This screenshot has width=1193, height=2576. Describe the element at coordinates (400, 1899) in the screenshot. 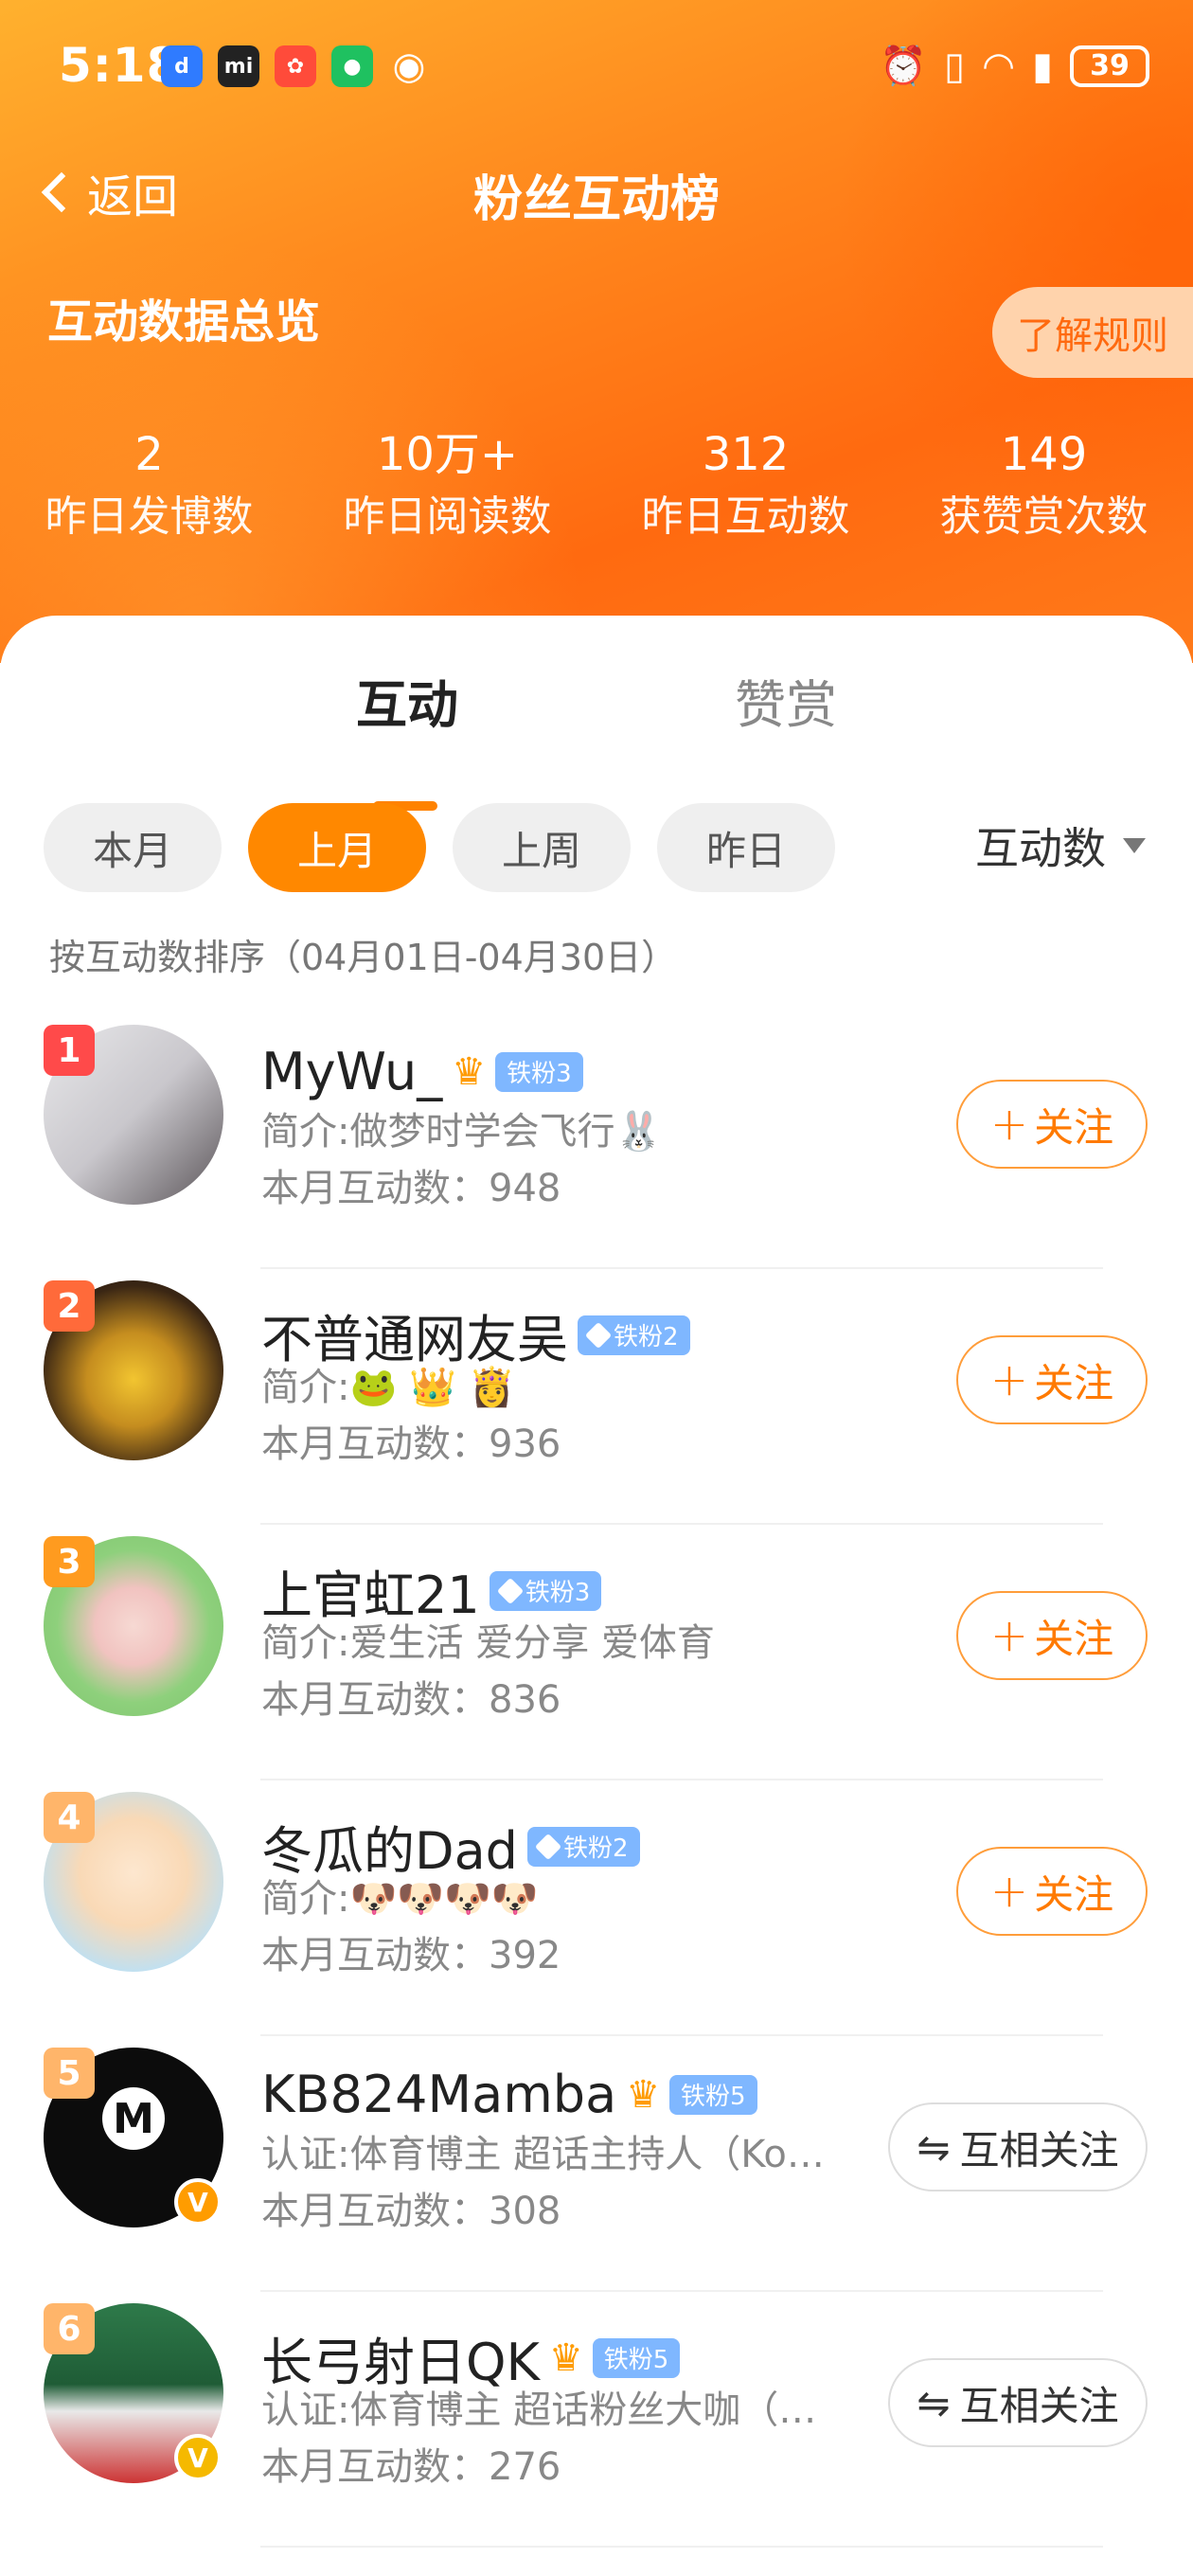

I see `fan-desc: 简介:🐶🐶🐶🐶` at that location.